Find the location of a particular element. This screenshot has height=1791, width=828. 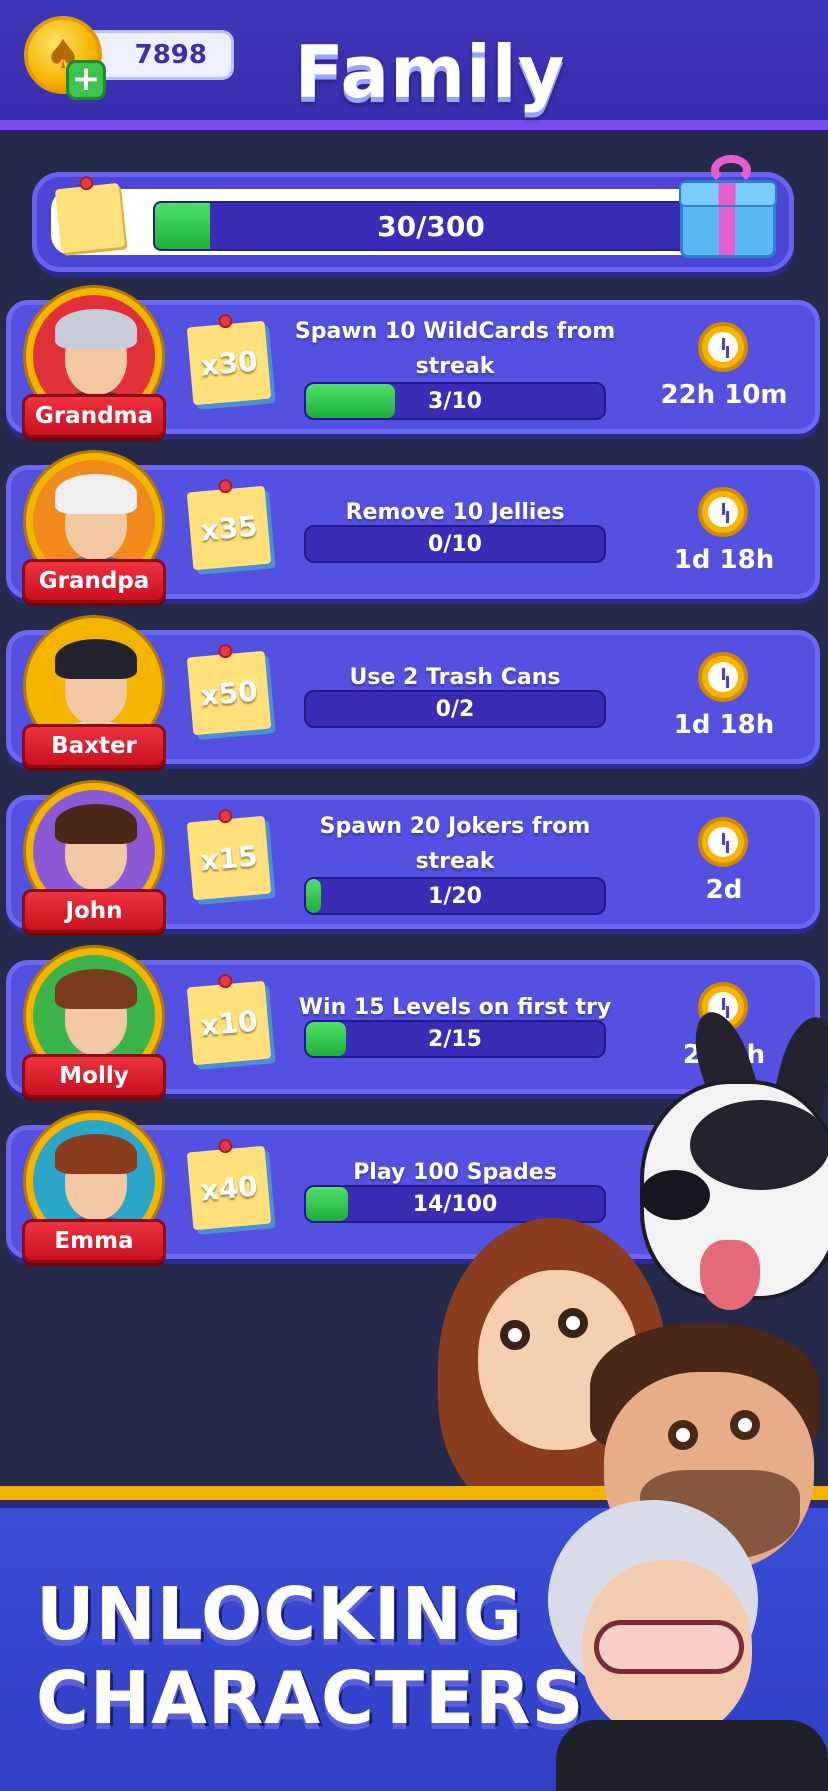

add-coins-button: + is located at coordinates (86, 80).